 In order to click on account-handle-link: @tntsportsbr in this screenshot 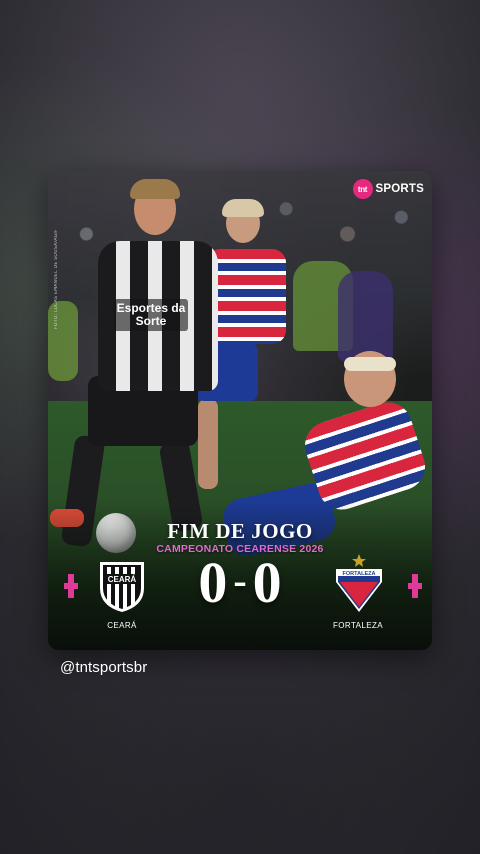, I will do `click(103, 667)`.